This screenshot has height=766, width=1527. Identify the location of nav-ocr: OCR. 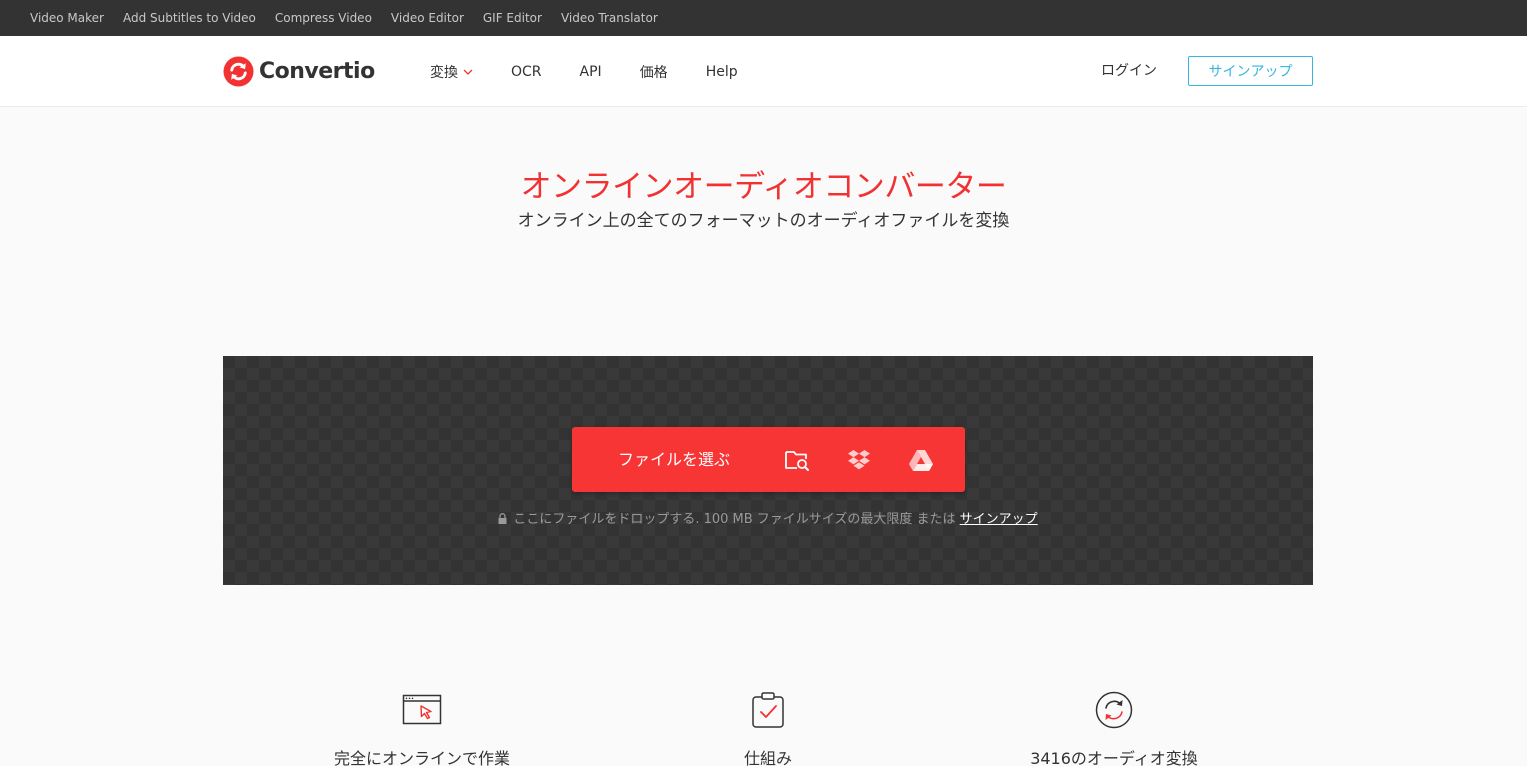
(526, 72).